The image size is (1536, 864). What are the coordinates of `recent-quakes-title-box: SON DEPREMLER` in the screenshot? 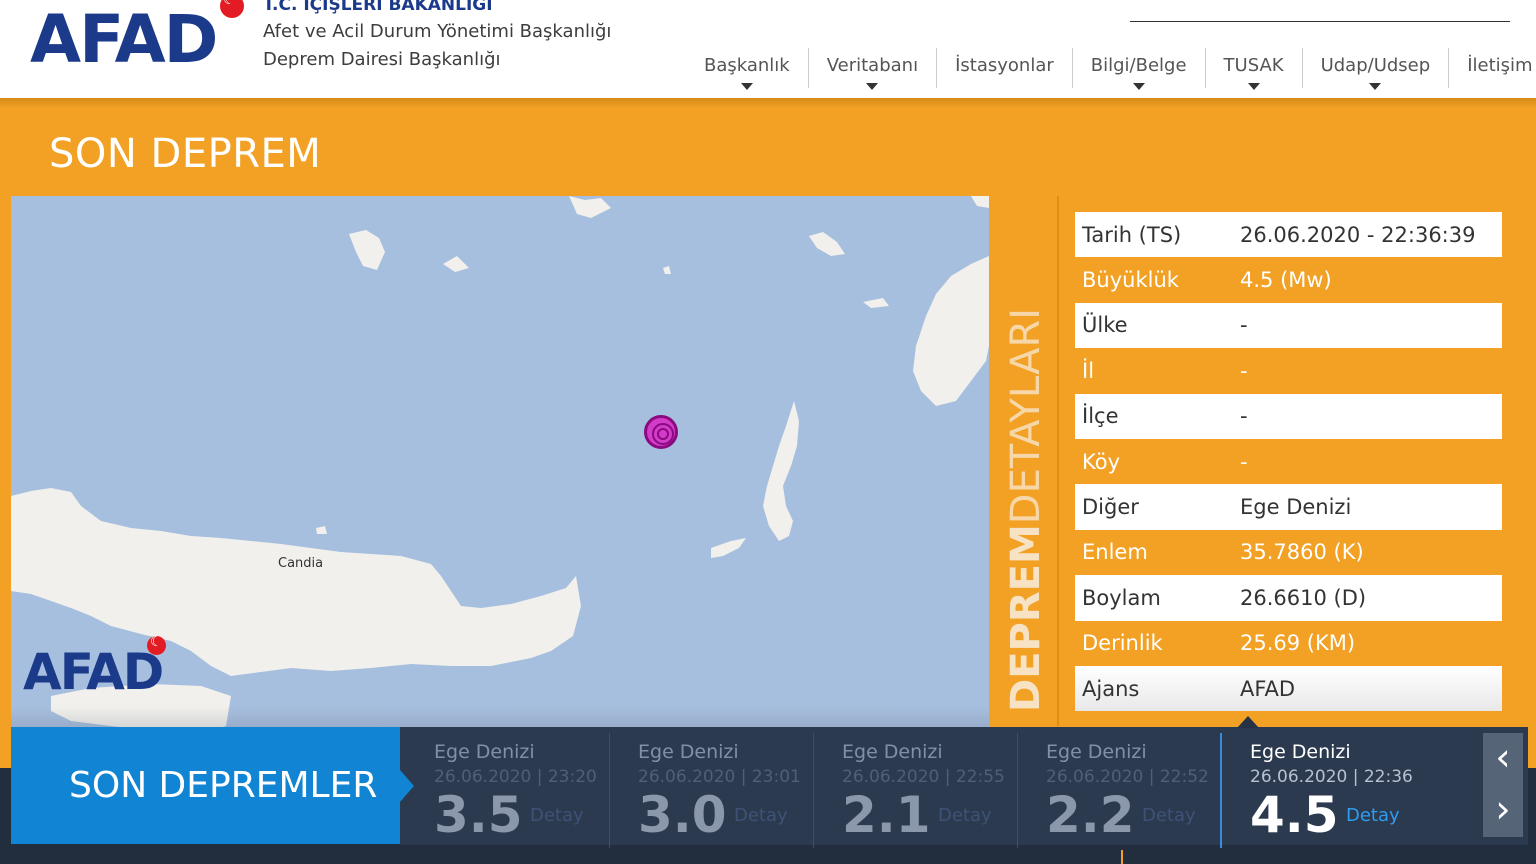 It's located at (205, 785).